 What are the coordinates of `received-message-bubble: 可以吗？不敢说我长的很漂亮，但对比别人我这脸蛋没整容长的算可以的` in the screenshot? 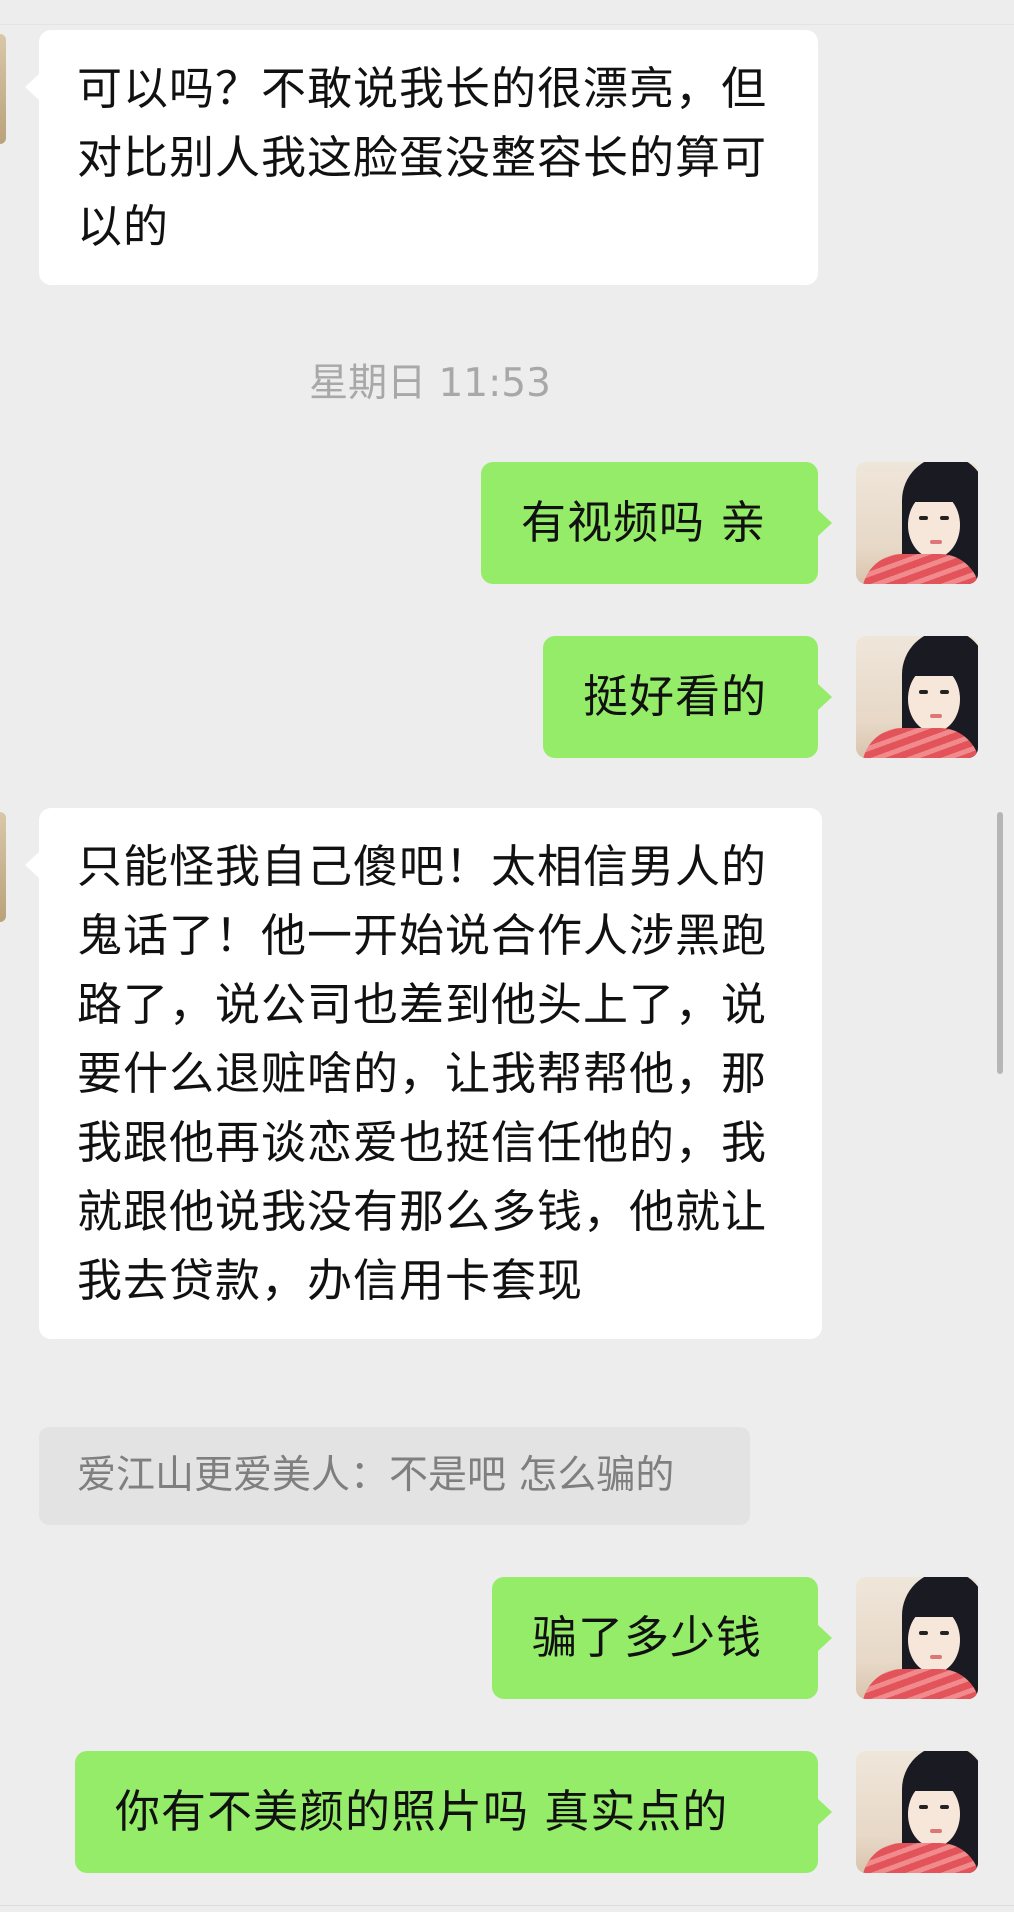 It's located at (421, 157).